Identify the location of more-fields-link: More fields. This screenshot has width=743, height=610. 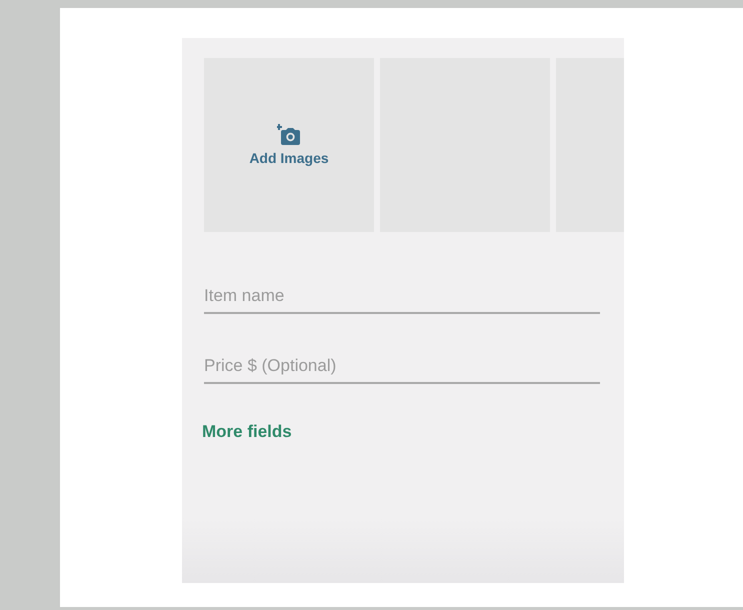
(247, 432).